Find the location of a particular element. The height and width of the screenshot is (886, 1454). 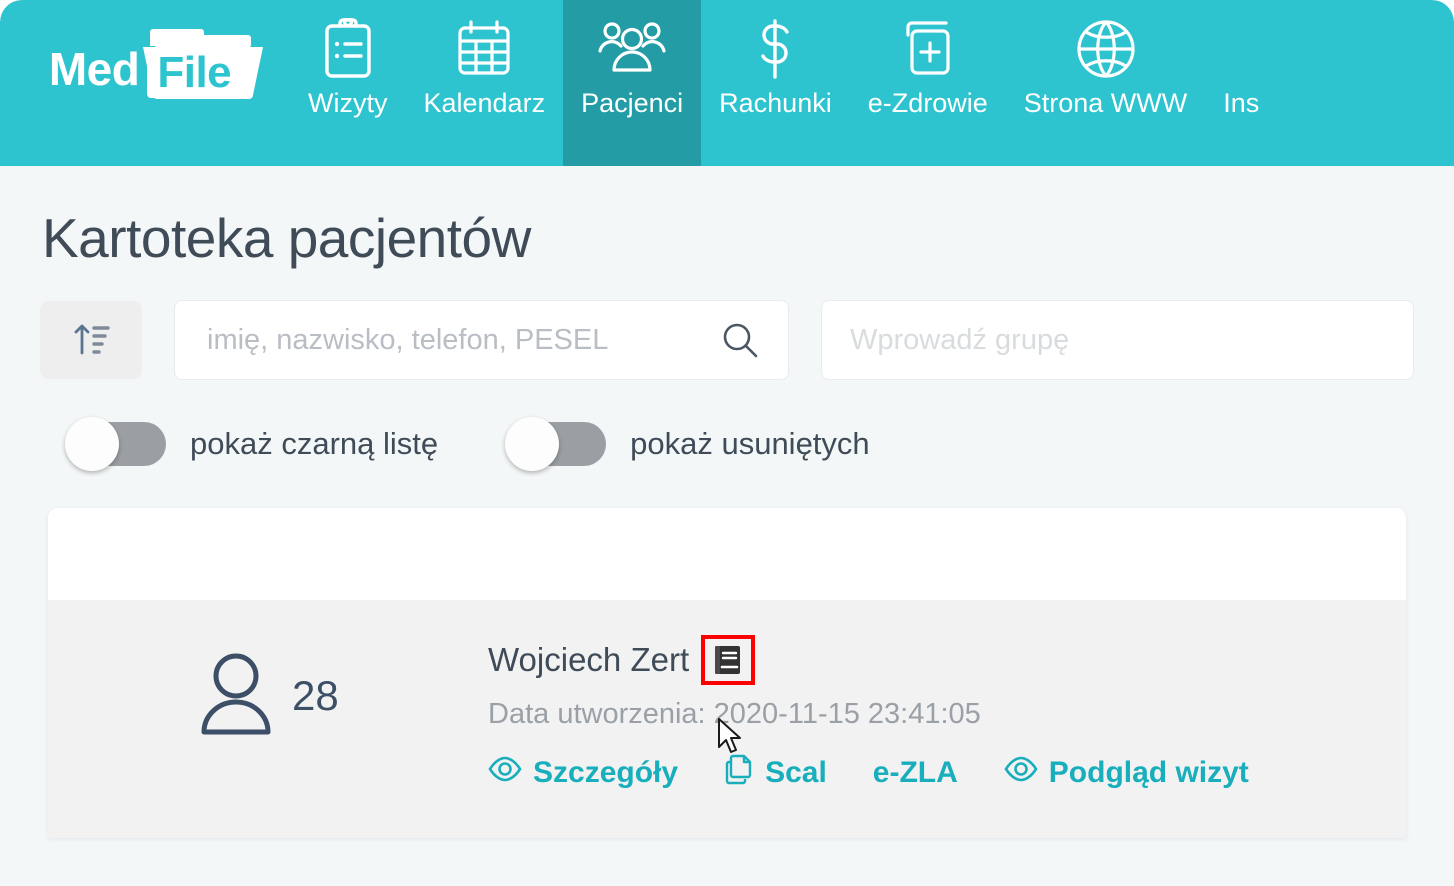

brand-file-text: File is located at coordinates (194, 73).